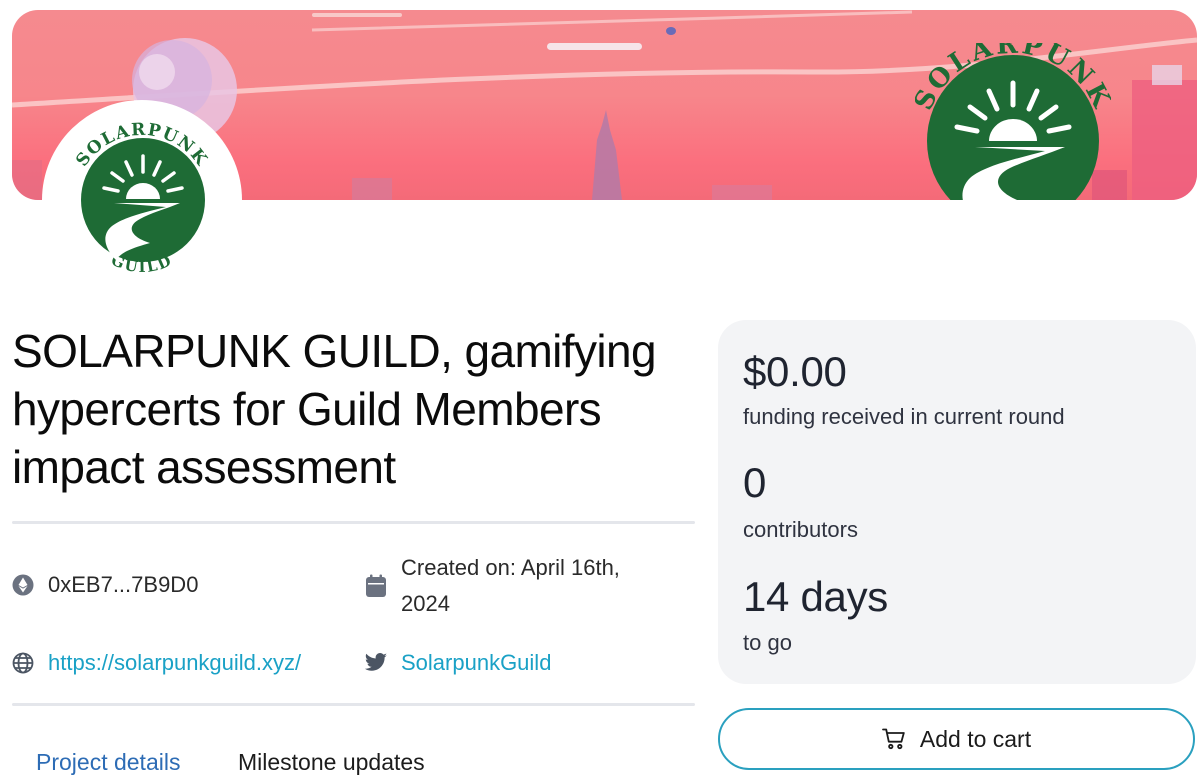 This screenshot has height=777, width=1200. What do you see at coordinates (816, 596) in the screenshot?
I see `time-remaining: 14 days` at bounding box center [816, 596].